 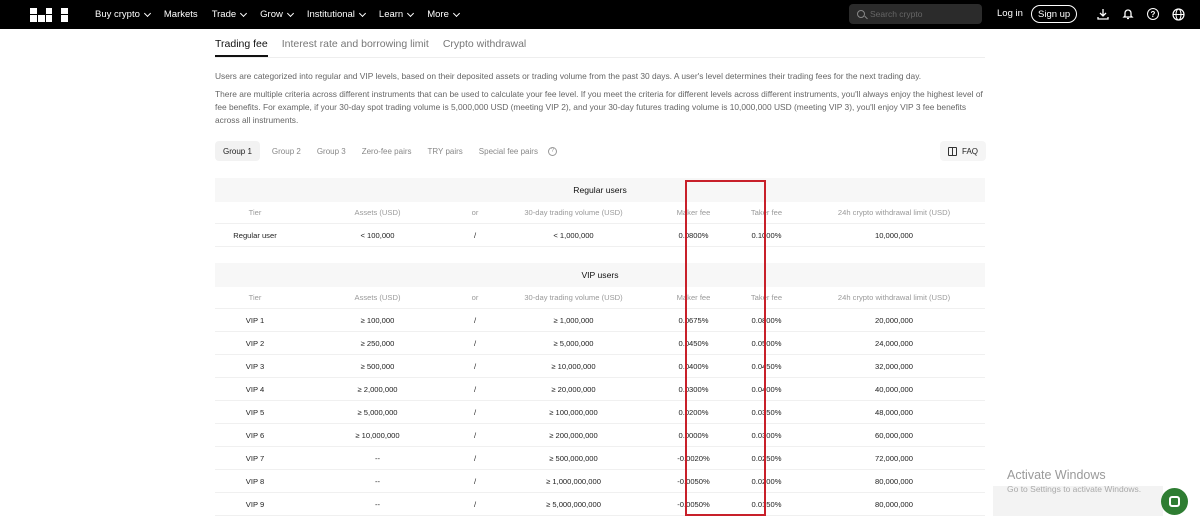 I want to click on faq-button: FAQ, so click(x=963, y=151).